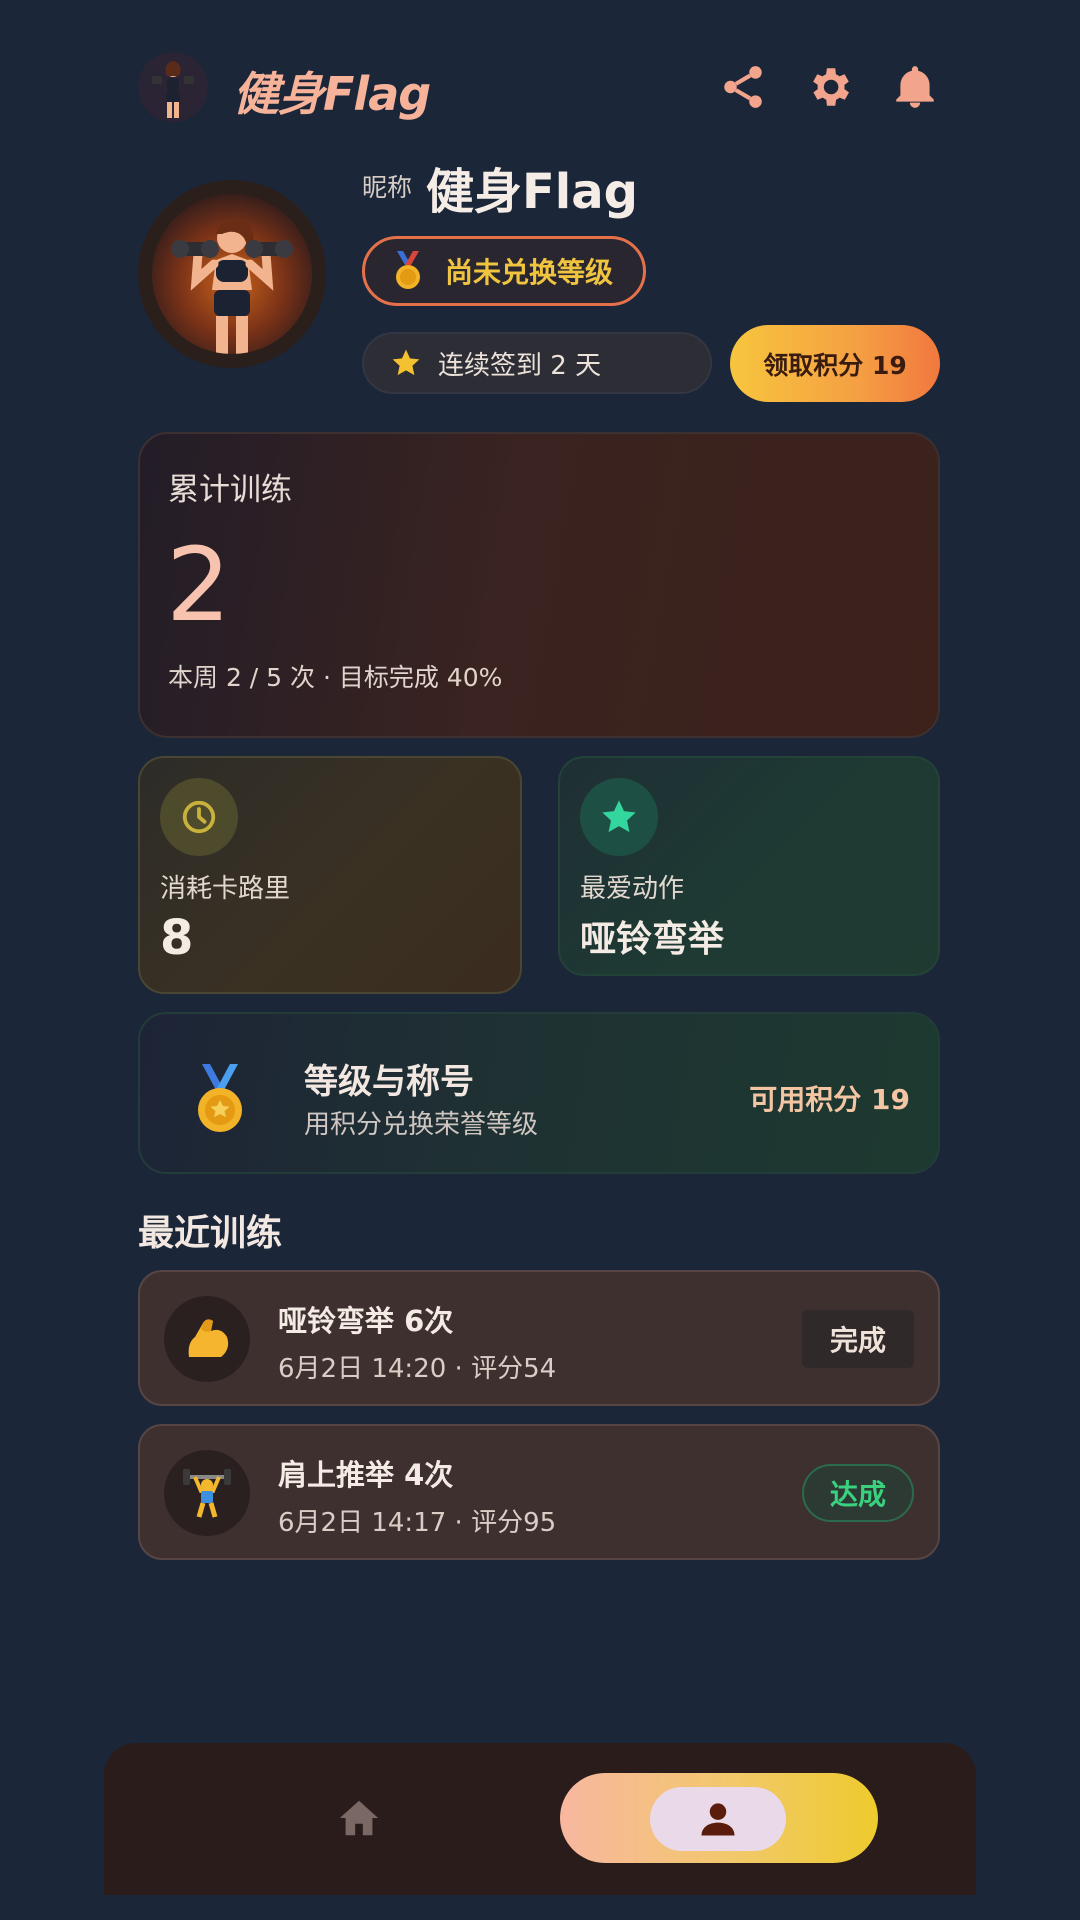  What do you see at coordinates (177, 938) in the screenshot?
I see `calorie-value: 8` at bounding box center [177, 938].